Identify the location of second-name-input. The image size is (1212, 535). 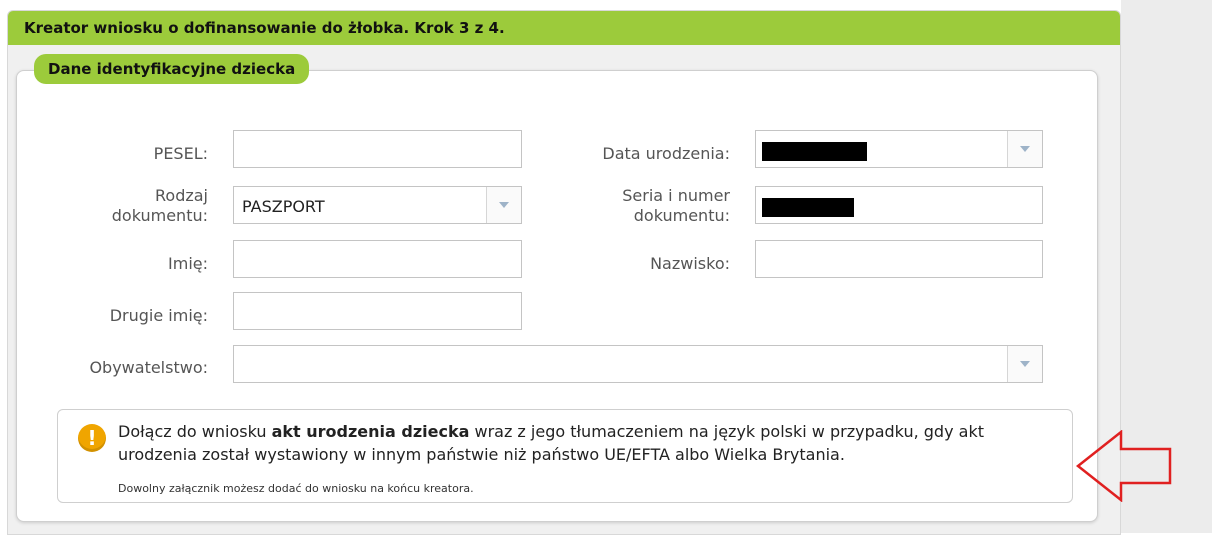
(377, 311).